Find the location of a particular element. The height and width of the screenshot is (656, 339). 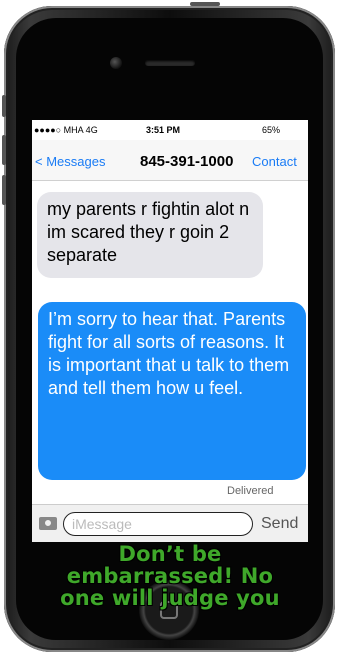

nav-bar: < Messages 845-391-1000 Contact is located at coordinates (170, 160).